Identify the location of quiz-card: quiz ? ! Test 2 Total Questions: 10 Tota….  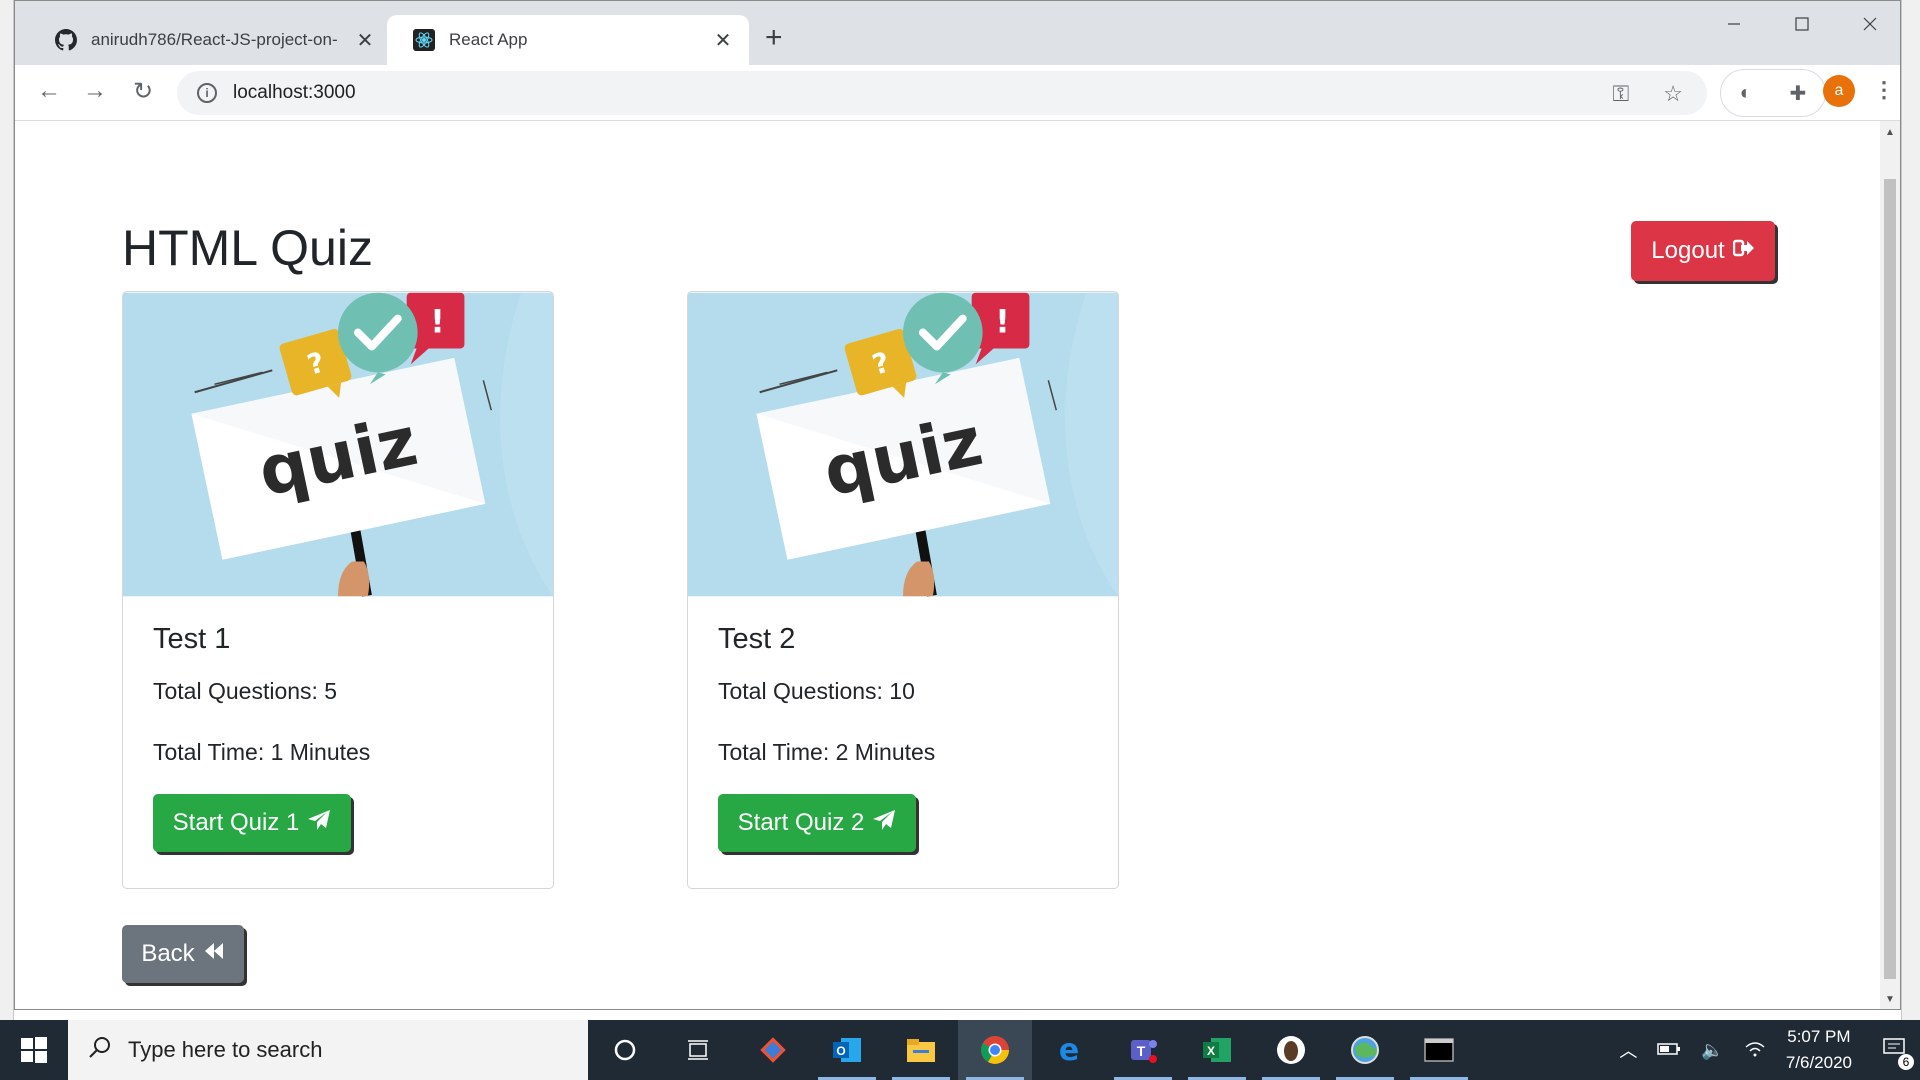
(903, 590).